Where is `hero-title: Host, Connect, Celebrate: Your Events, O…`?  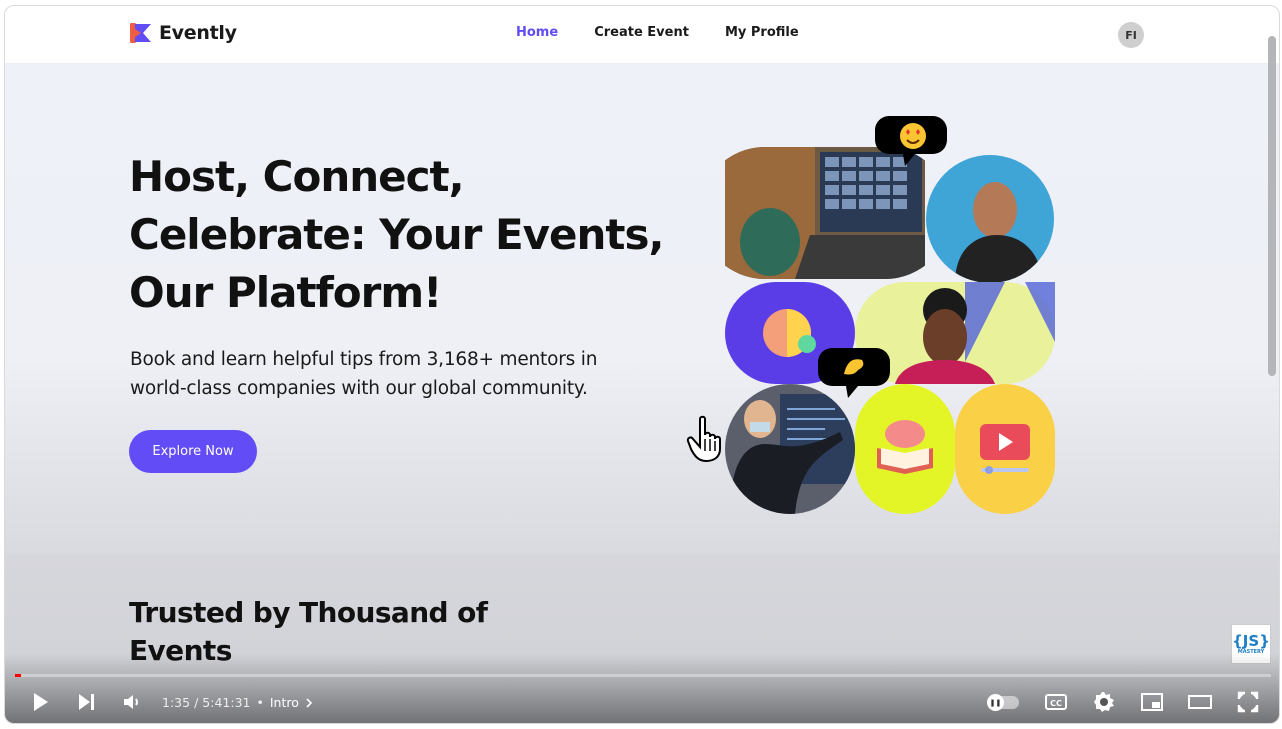 hero-title: Host, Connect, Celebrate: Your Events, O… is located at coordinates (396, 234).